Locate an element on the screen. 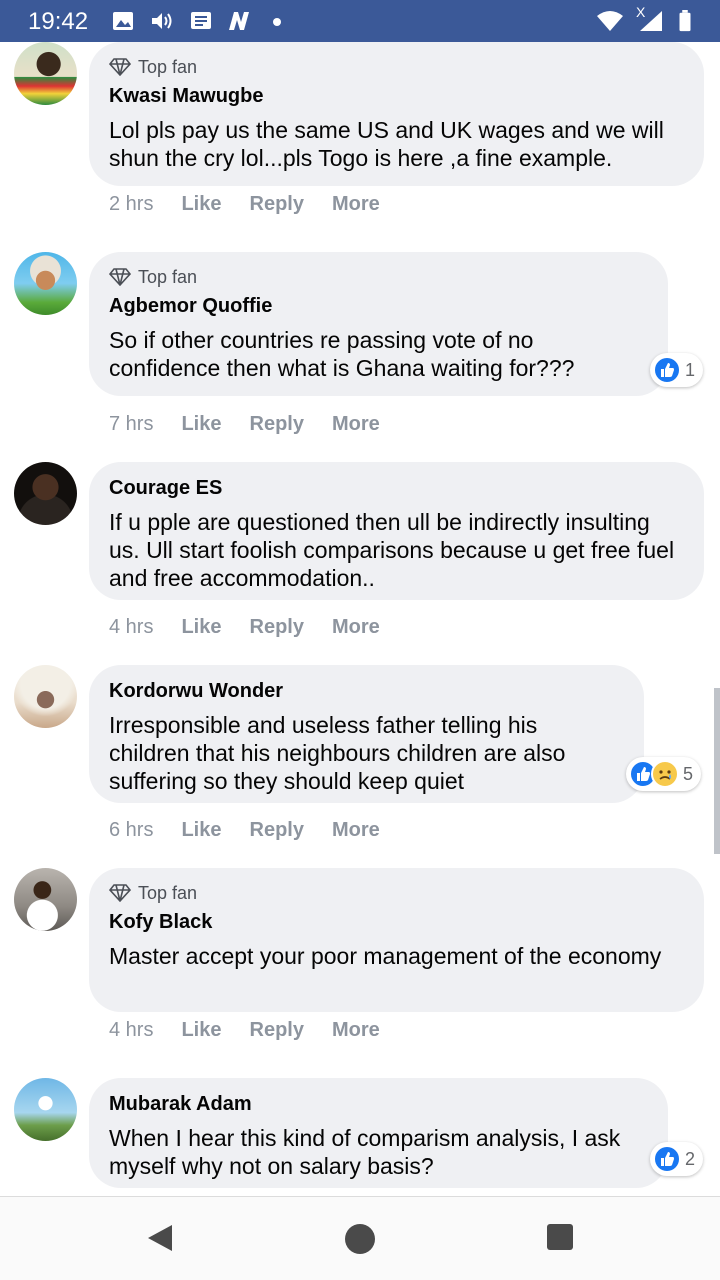  wifi-icon is located at coordinates (610, 21).